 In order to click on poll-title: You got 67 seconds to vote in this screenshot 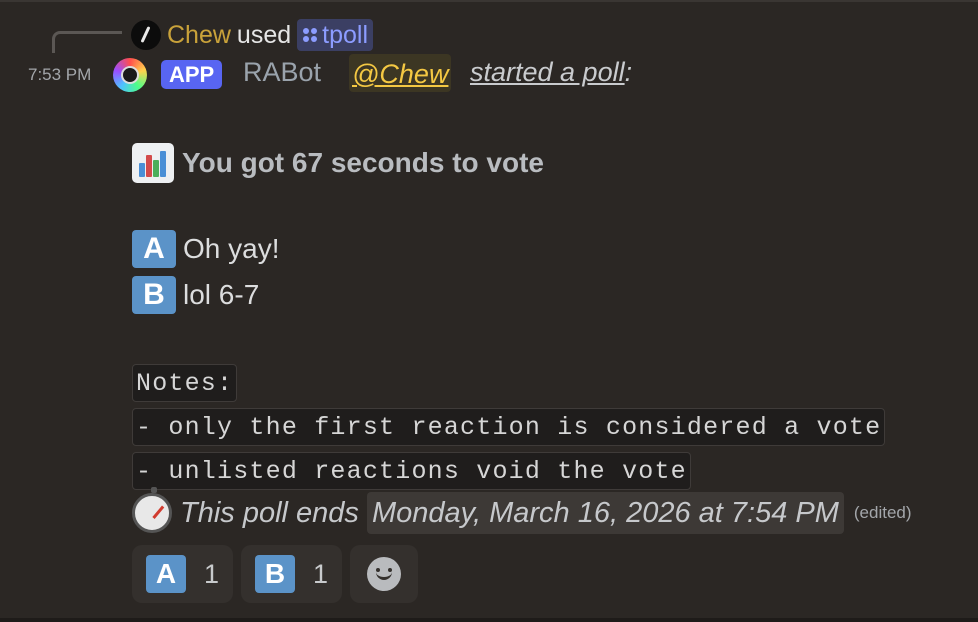, I will do `click(363, 162)`.